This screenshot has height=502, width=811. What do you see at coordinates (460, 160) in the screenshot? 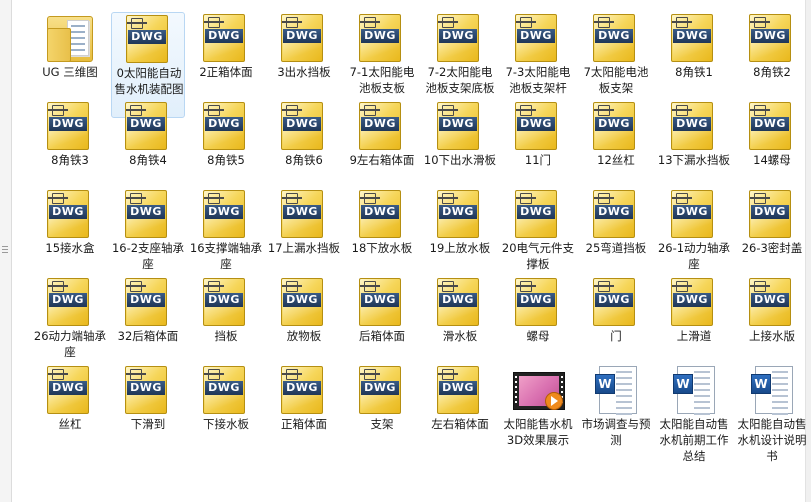
I see `file-label: 10下出水滑板` at bounding box center [460, 160].